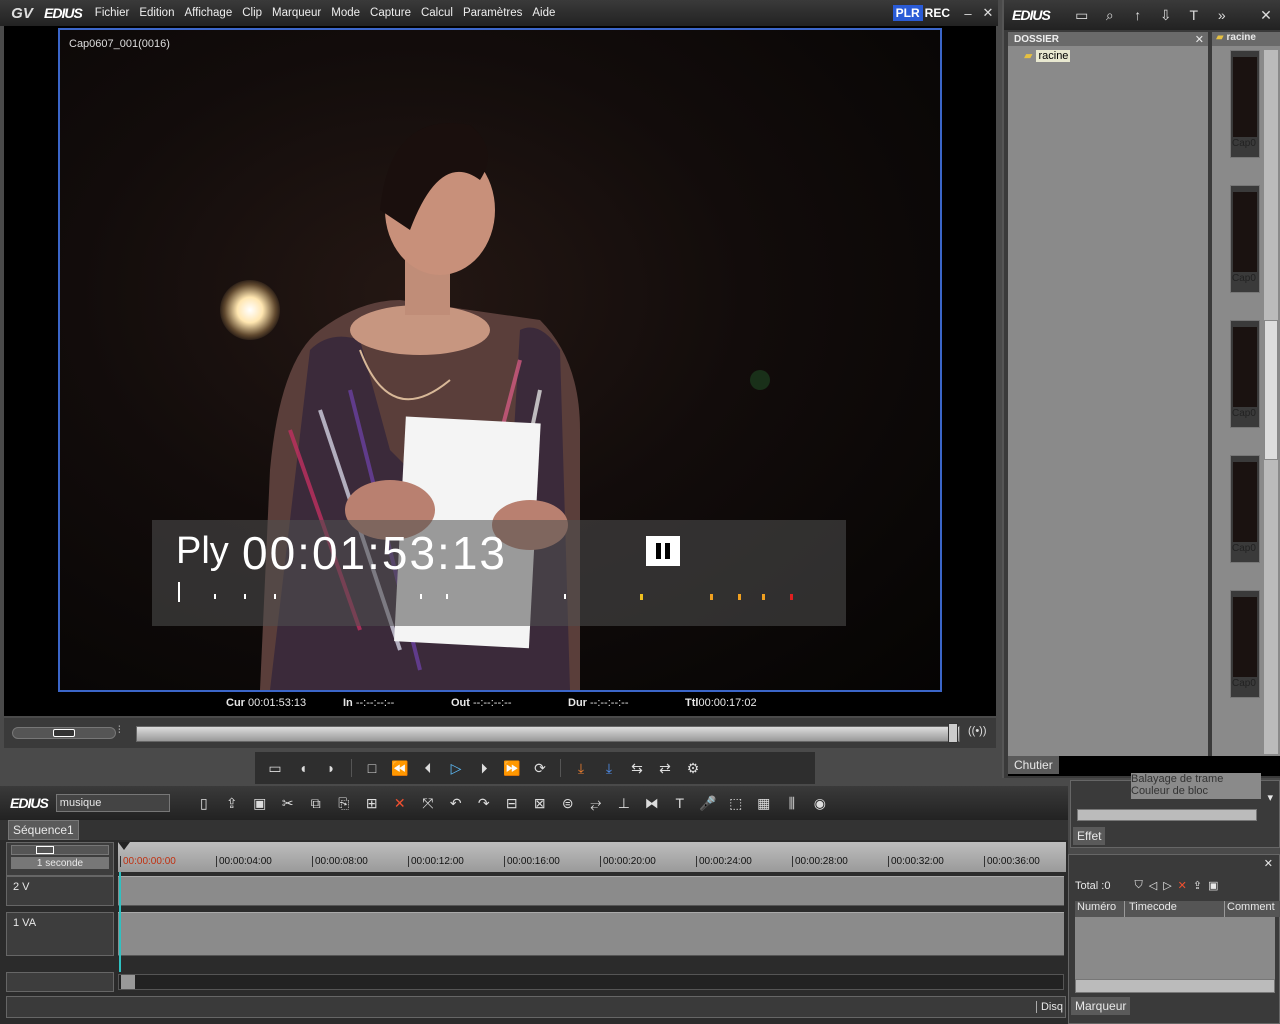 The width and height of the screenshot is (1280, 1024). Describe the element at coordinates (764, 803) in the screenshot. I see `grid-icon: ▦` at that location.